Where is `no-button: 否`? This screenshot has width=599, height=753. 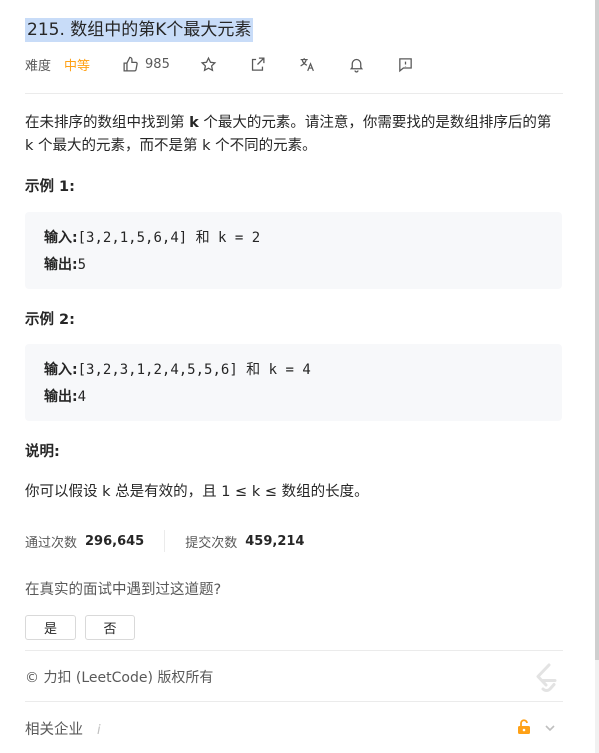 no-button: 否 is located at coordinates (110, 627).